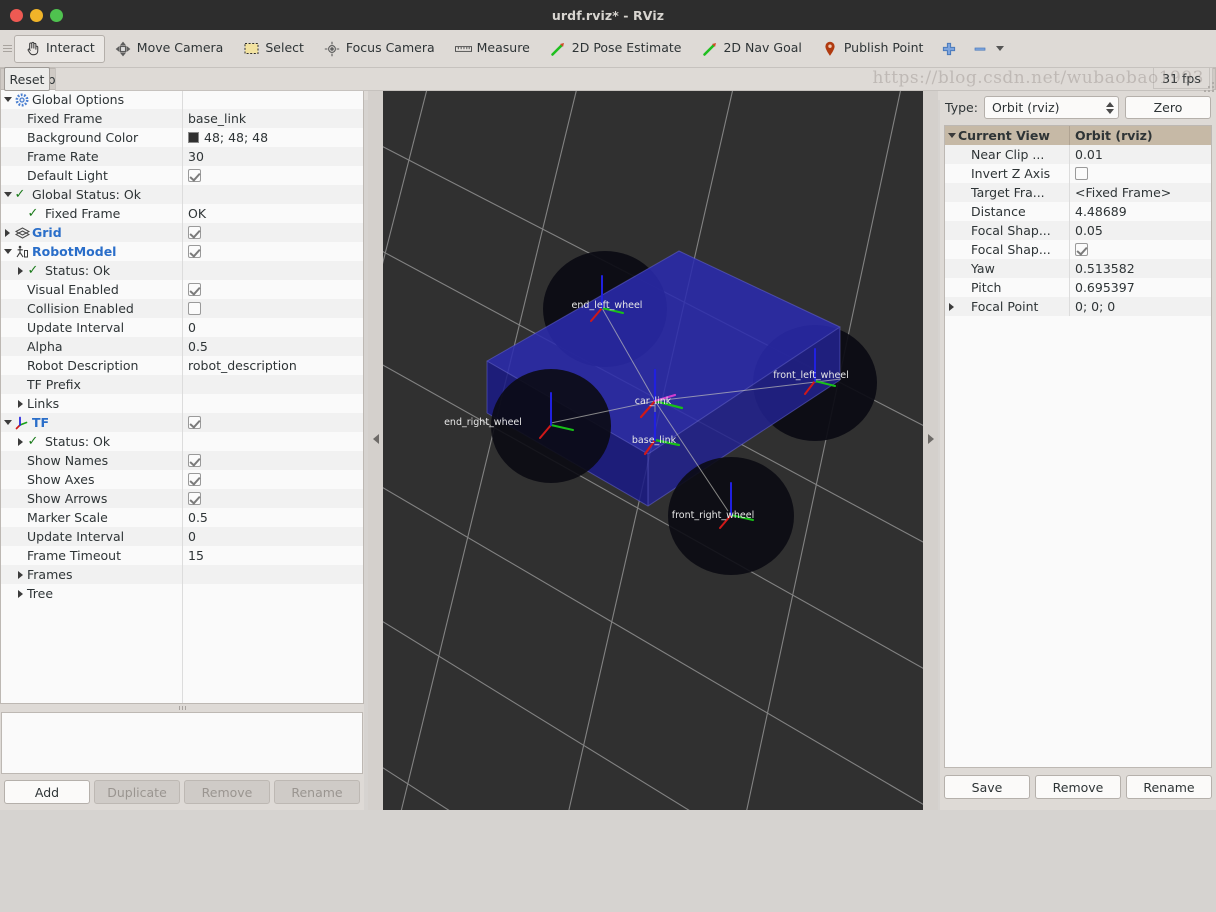 Image resolution: width=1216 pixels, height=912 pixels. I want to click on value-cell: 0.5, so click(272, 517).